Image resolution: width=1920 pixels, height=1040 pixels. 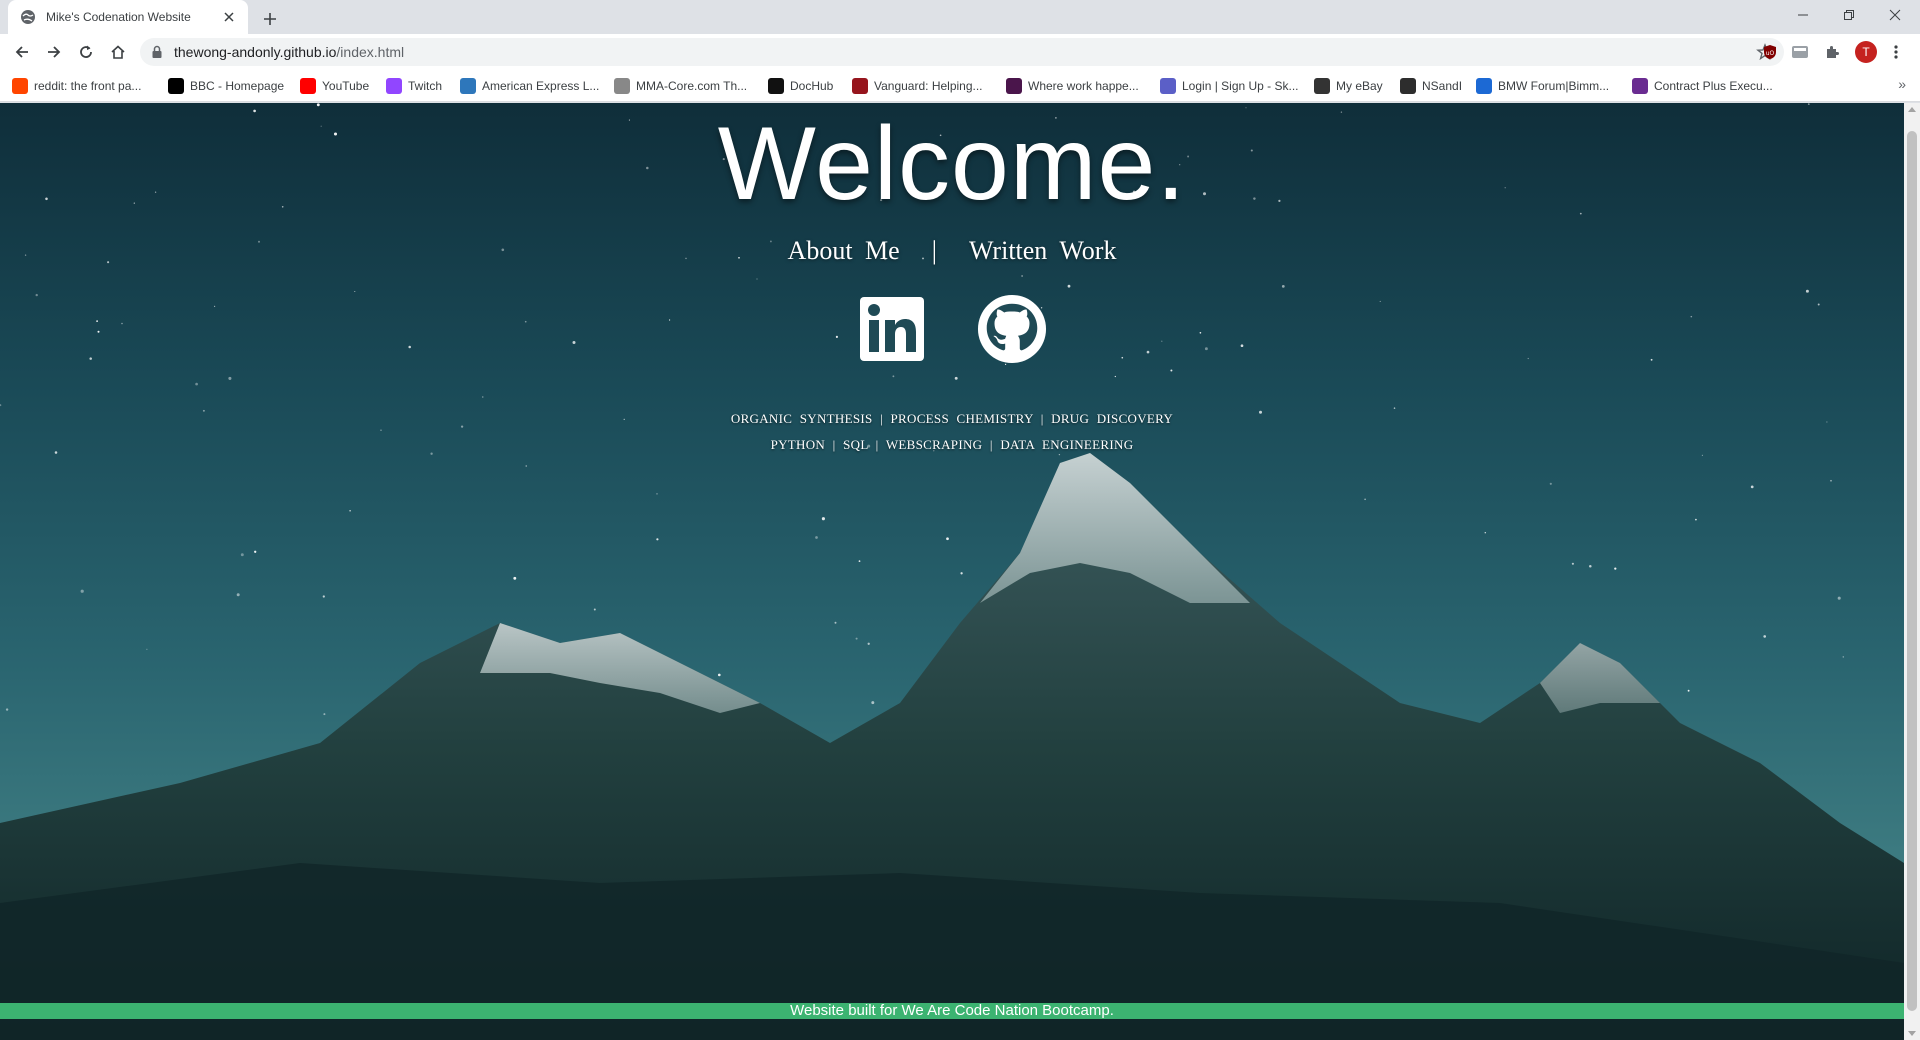 I want to click on home-button, so click(x=118, y=52).